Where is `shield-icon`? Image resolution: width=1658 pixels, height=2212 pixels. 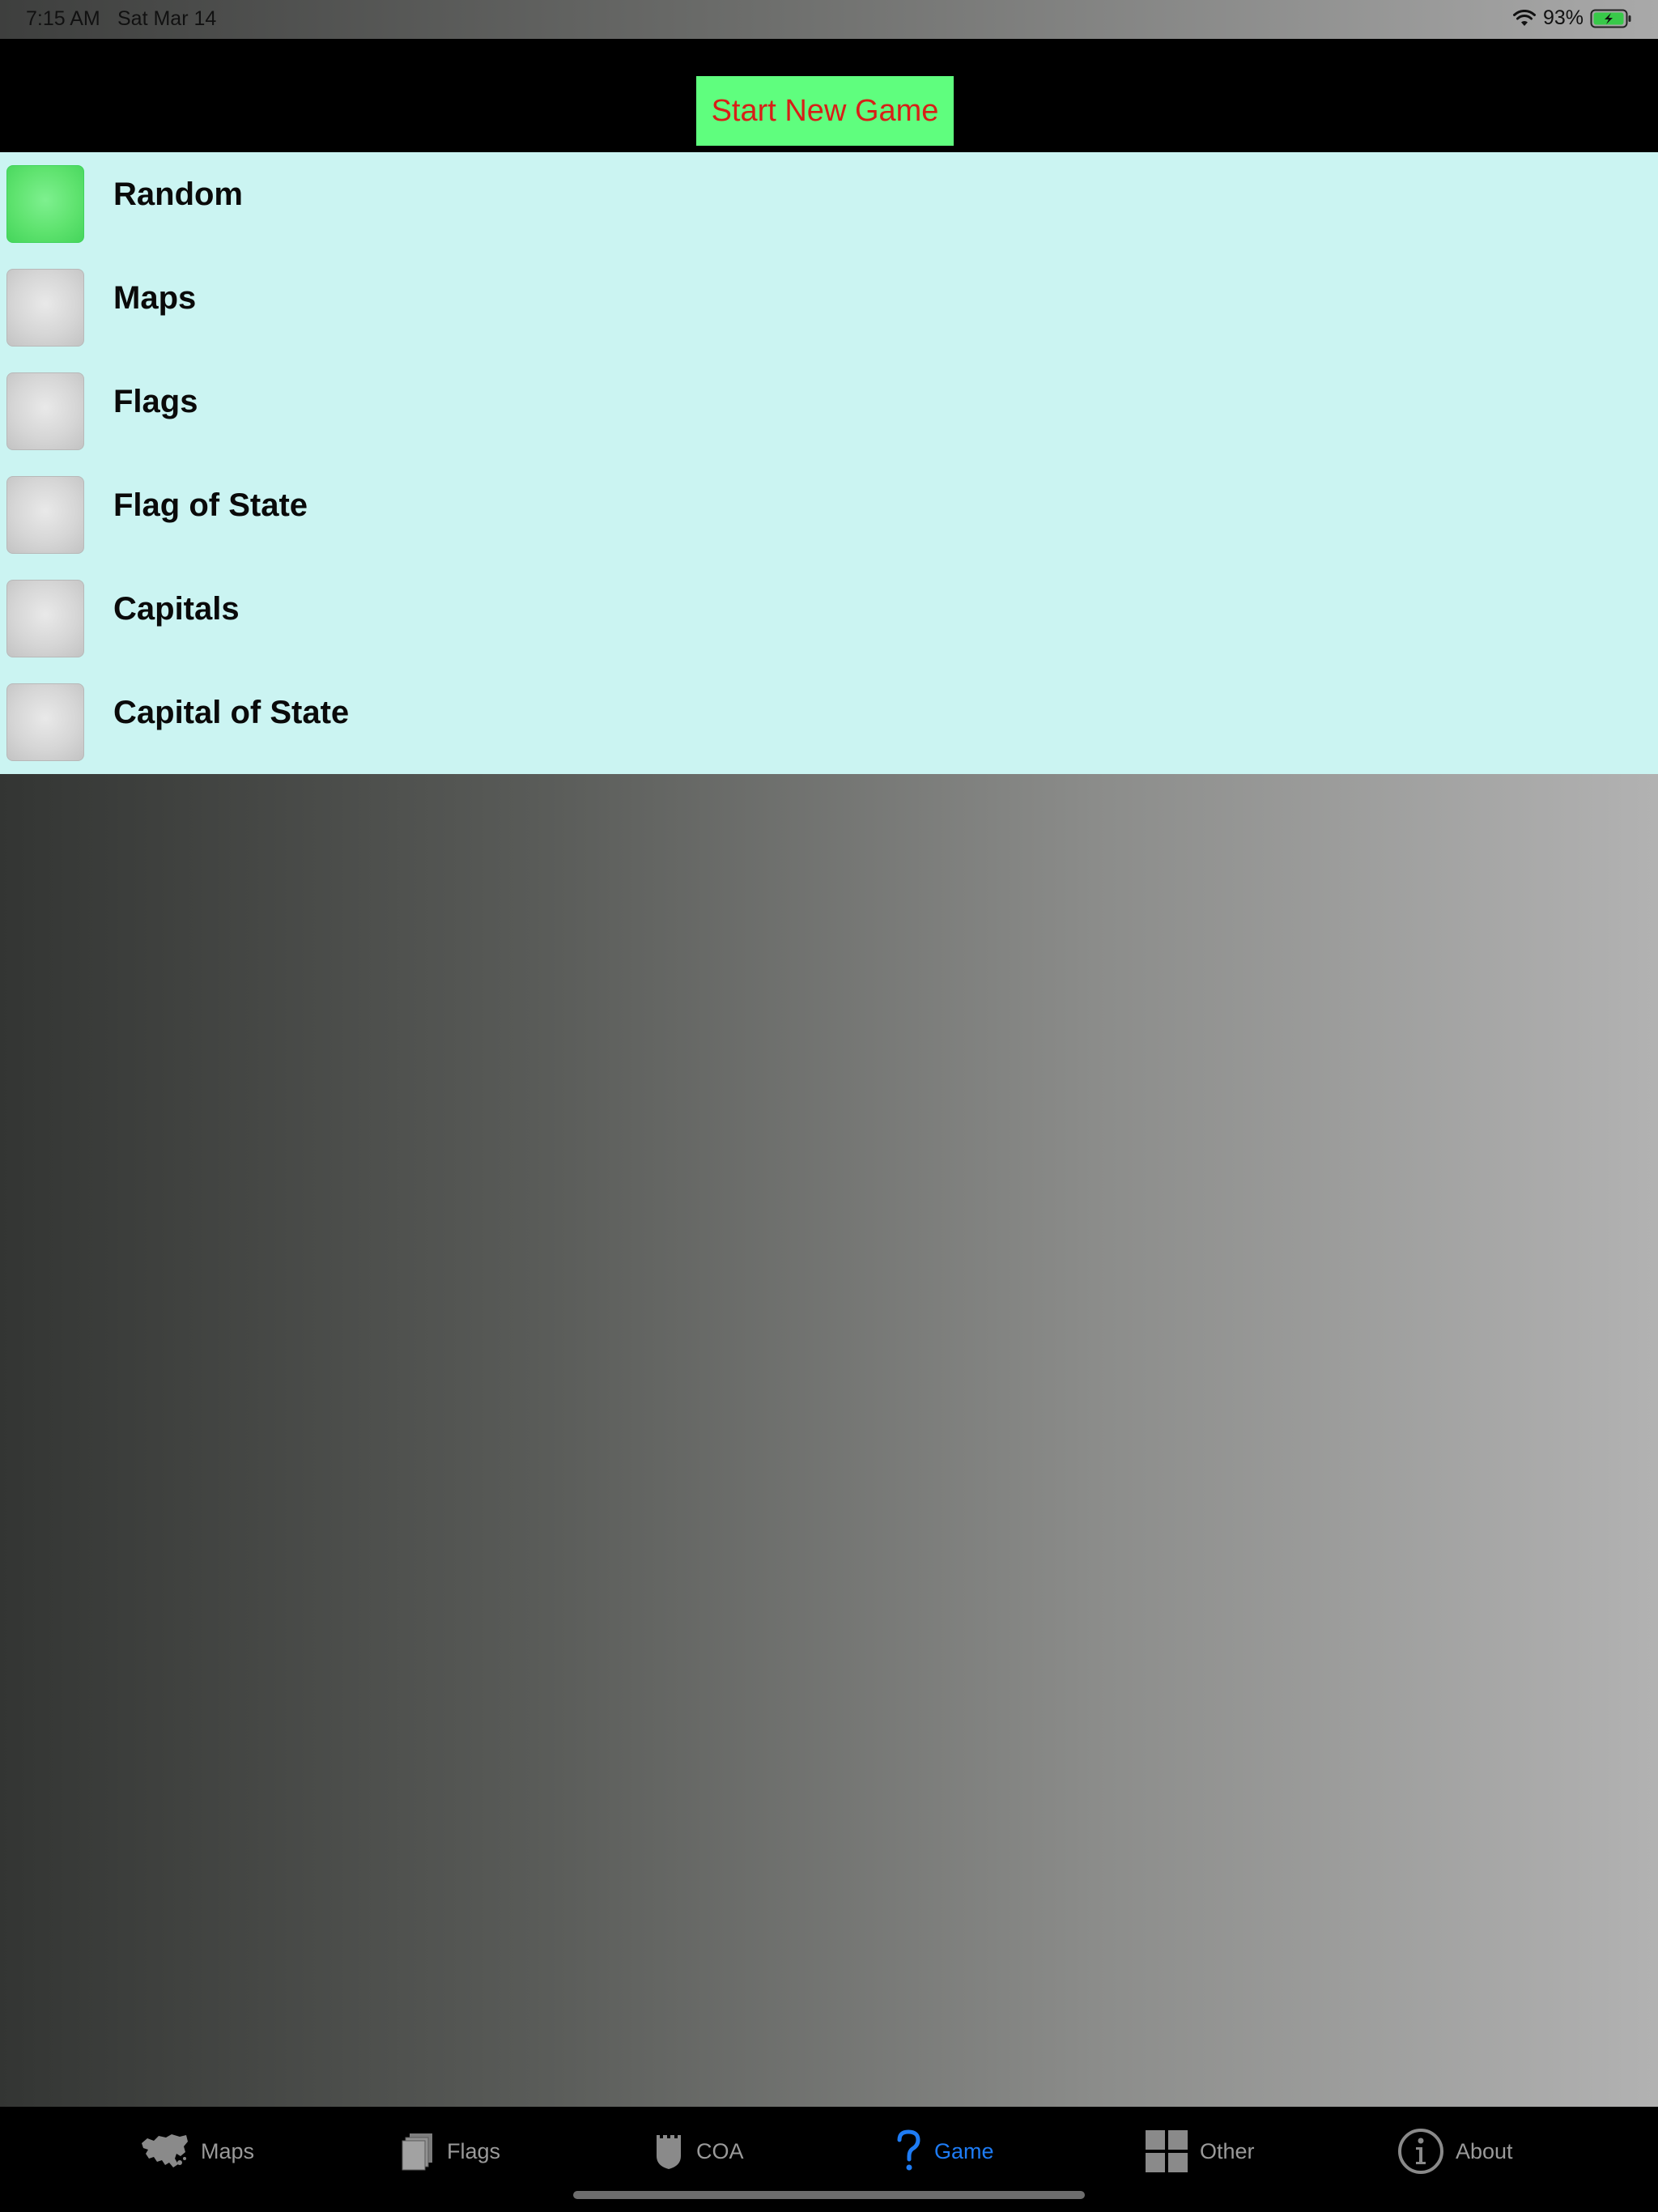 shield-icon is located at coordinates (669, 2151).